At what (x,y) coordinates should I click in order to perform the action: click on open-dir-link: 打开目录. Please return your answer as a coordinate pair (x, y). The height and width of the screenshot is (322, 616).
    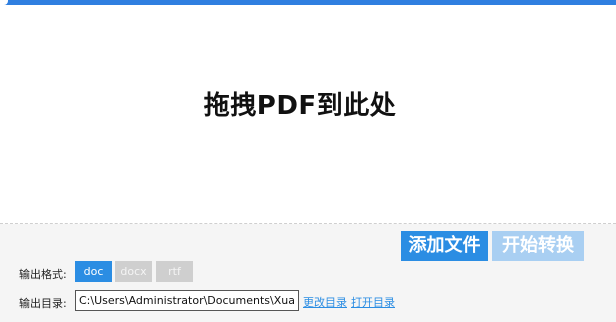
    Looking at the image, I should click on (373, 302).